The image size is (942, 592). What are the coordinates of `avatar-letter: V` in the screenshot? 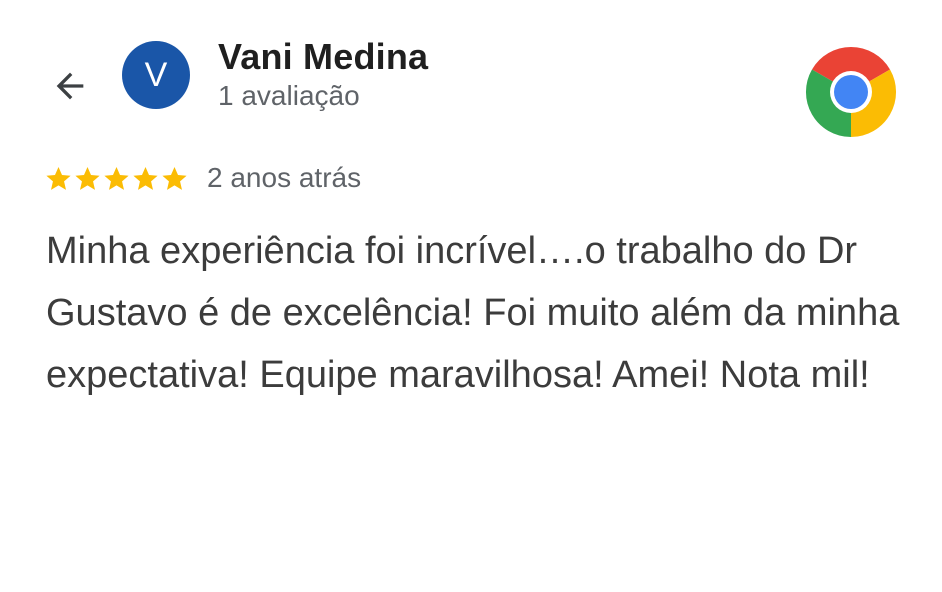 It's located at (156, 74).